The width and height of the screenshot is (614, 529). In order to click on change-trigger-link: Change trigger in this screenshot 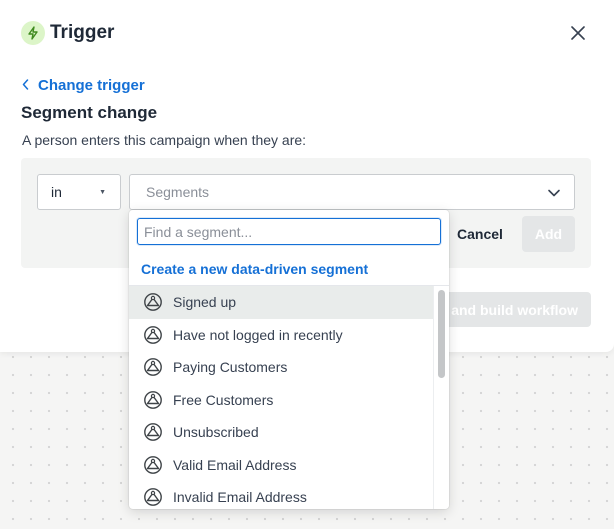, I will do `click(83, 86)`.